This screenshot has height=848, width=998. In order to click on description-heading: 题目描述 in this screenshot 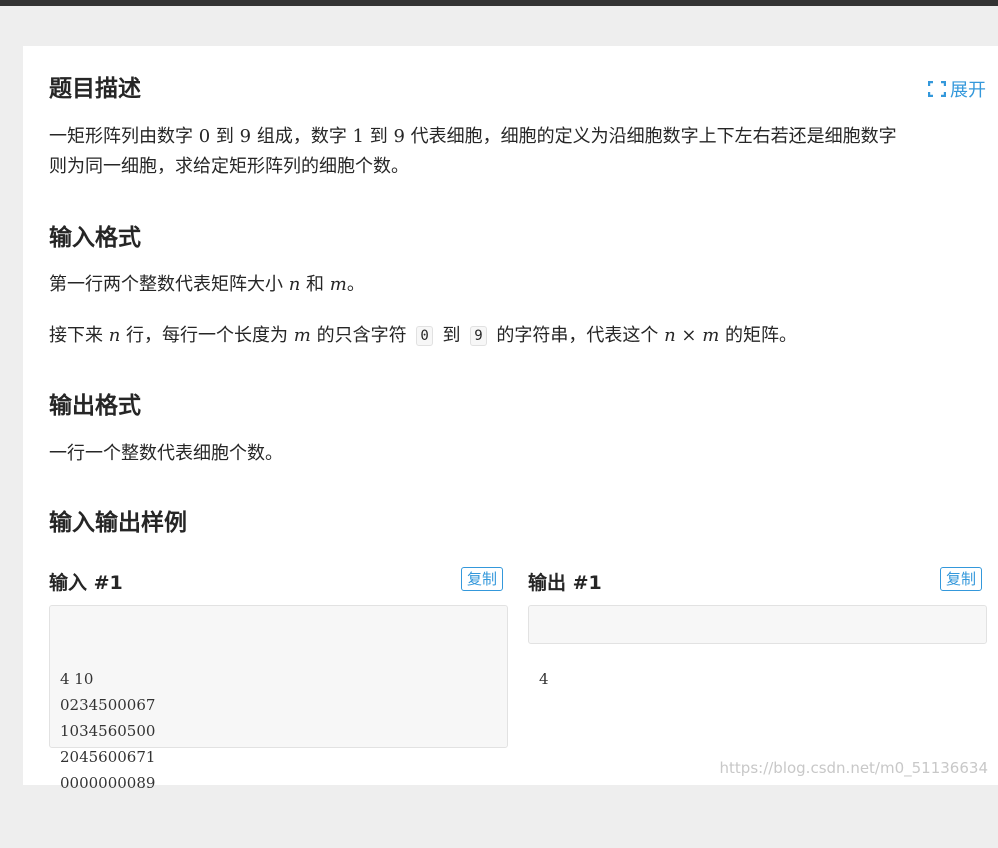, I will do `click(95, 89)`.